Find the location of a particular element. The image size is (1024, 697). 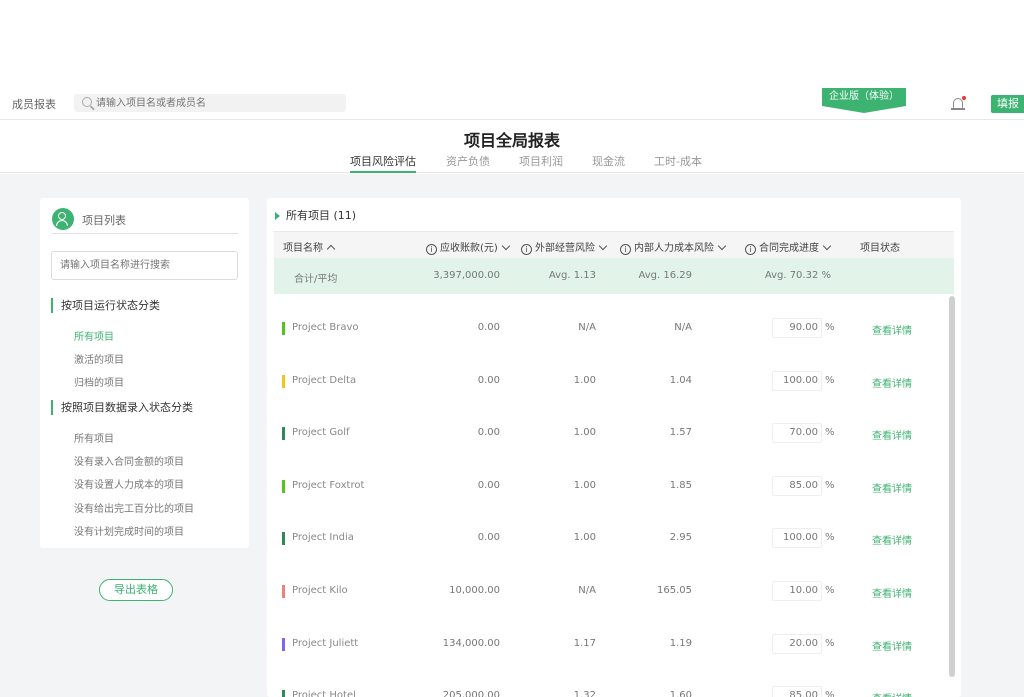

tab-balance-sheet: 资产负债 is located at coordinates (468, 163).